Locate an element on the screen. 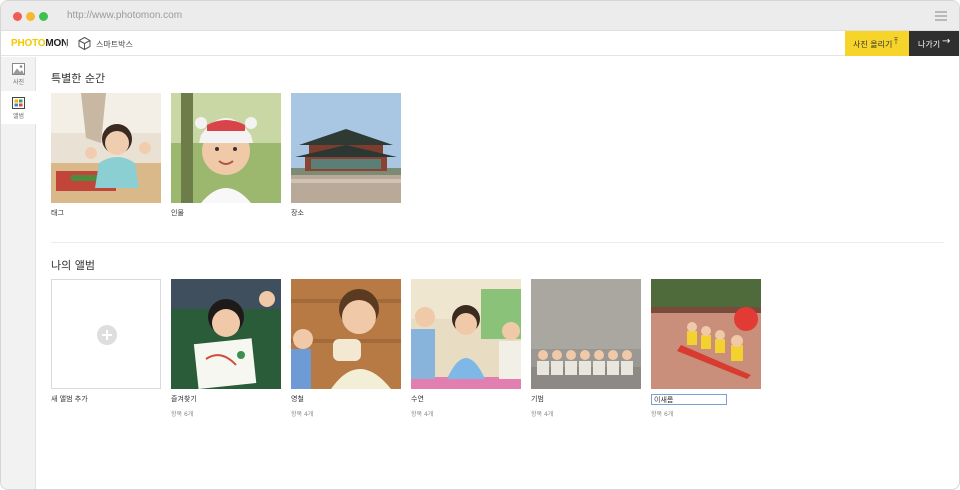  photo-icon is located at coordinates (18, 69).